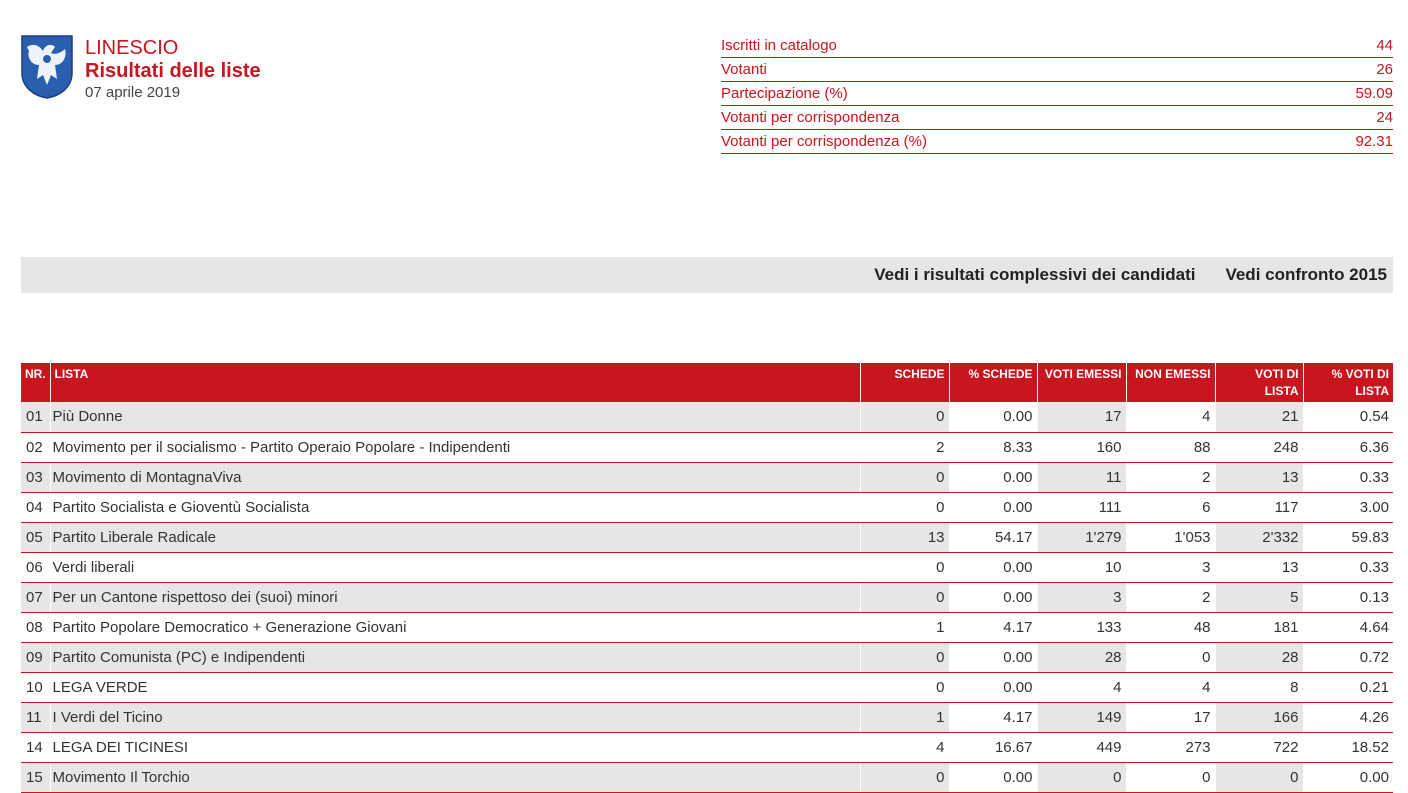 Image resolution: width=1408 pixels, height=793 pixels. I want to click on stat-value: 24, so click(1384, 117).